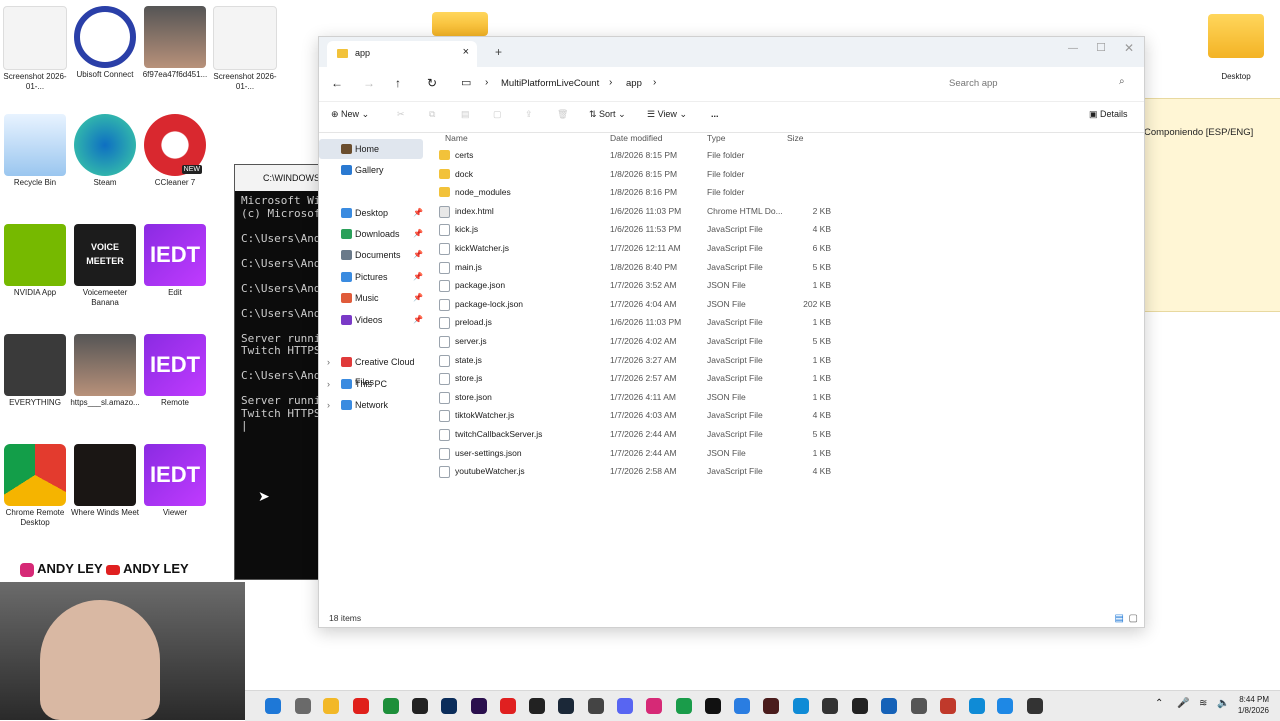  Describe the element at coordinates (361, 706) in the screenshot. I see `opera-icon` at that location.